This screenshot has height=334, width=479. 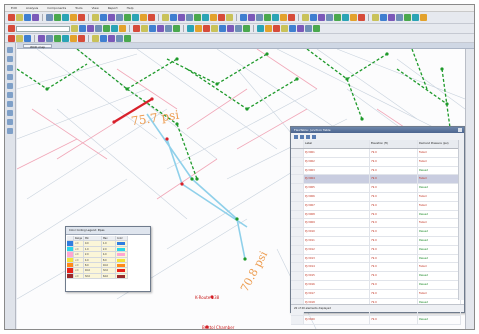 What do you see at coordinates (337, 232) in the screenshot?
I see `label-cell: PJ-3010` at bounding box center [337, 232].